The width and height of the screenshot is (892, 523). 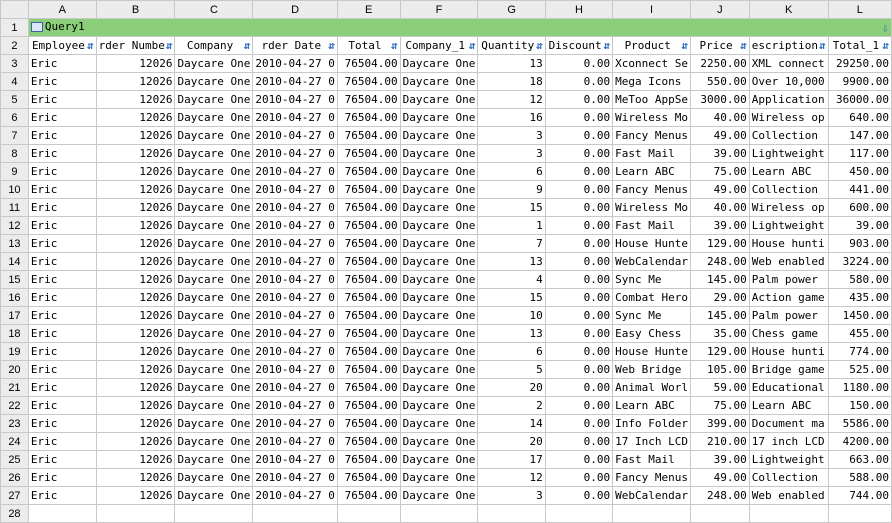 What do you see at coordinates (719, 405) in the screenshot?
I see `cell-price: 75.00` at bounding box center [719, 405].